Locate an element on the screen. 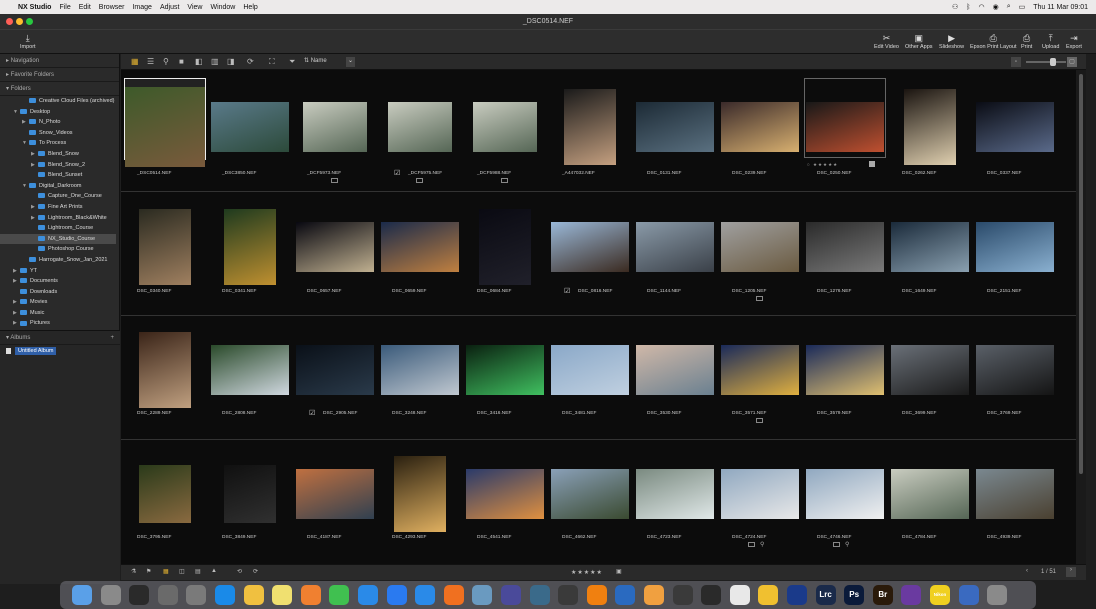 Image resolution: width=1096 pixels, height=609 pixels. thumbnail-cell: DSC_1205.NEF is located at coordinates (760, 254).